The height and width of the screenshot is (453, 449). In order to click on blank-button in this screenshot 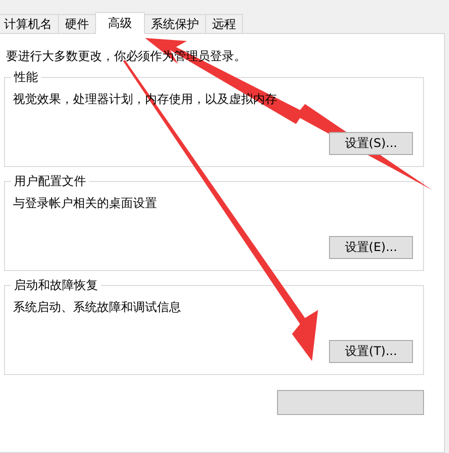, I will do `click(350, 402)`.